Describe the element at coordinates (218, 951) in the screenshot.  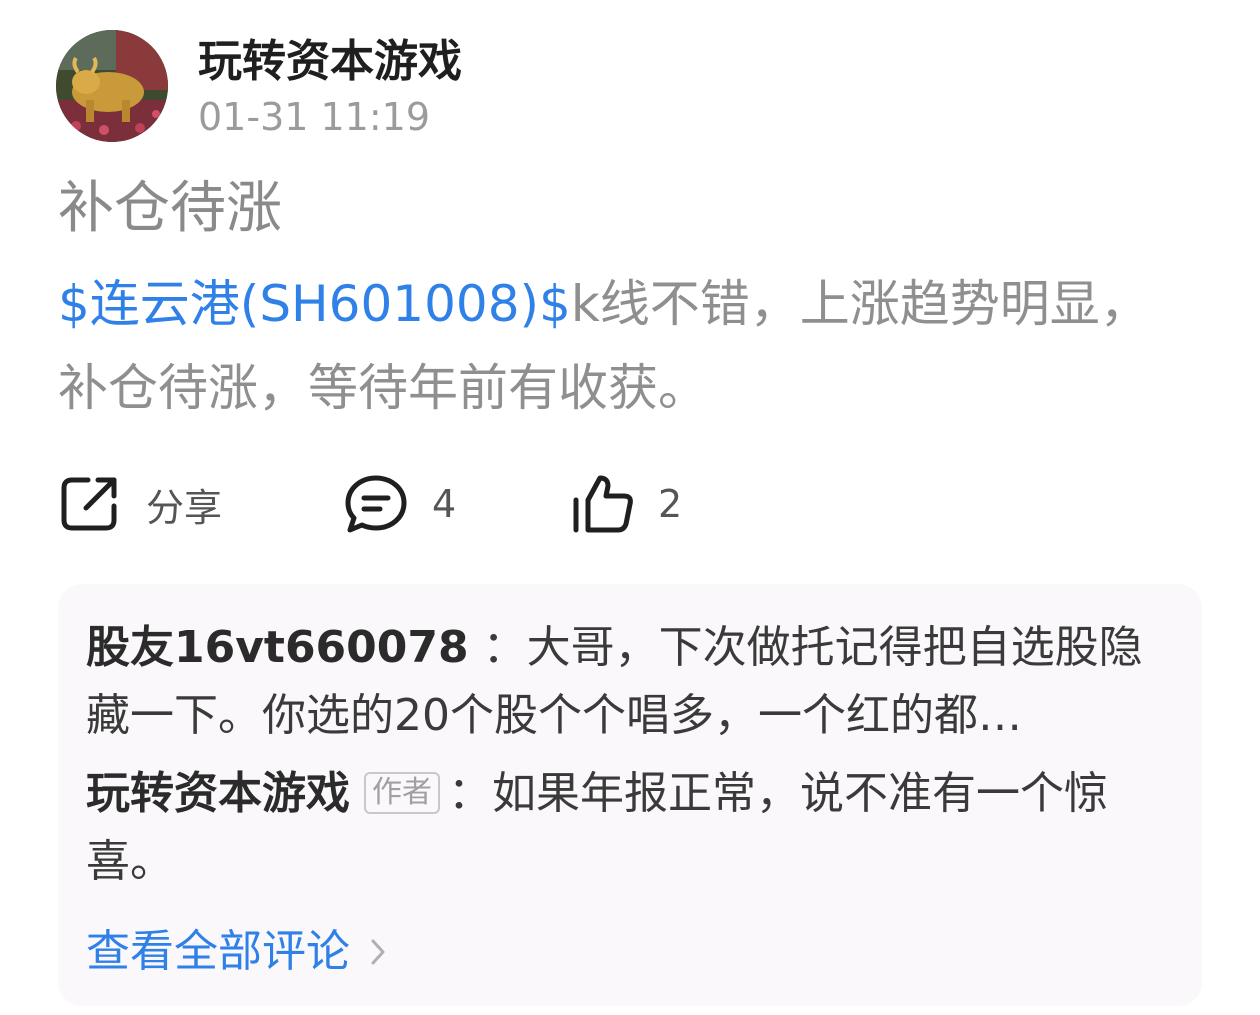
I see `view-all-label: 查看全部评论` at that location.